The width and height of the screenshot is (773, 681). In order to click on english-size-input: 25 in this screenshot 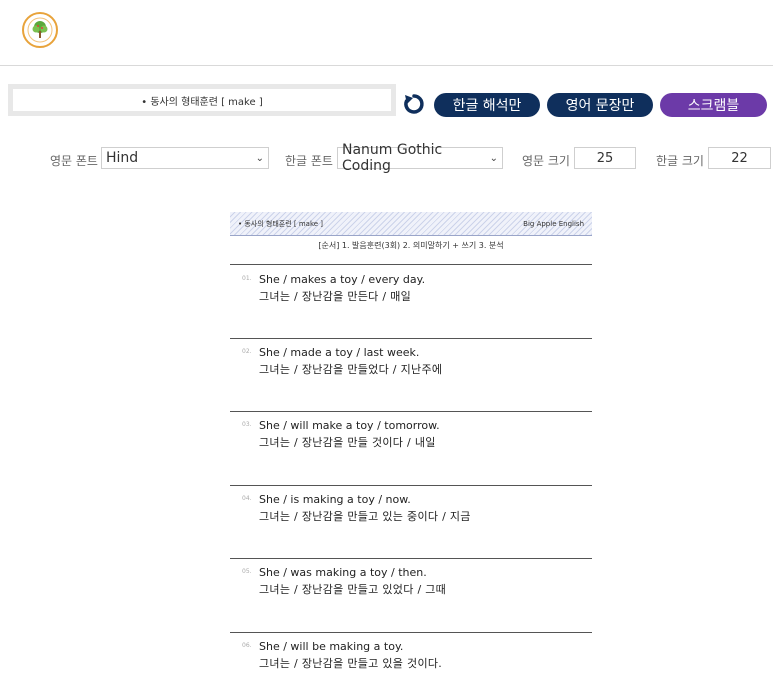, I will do `click(605, 158)`.